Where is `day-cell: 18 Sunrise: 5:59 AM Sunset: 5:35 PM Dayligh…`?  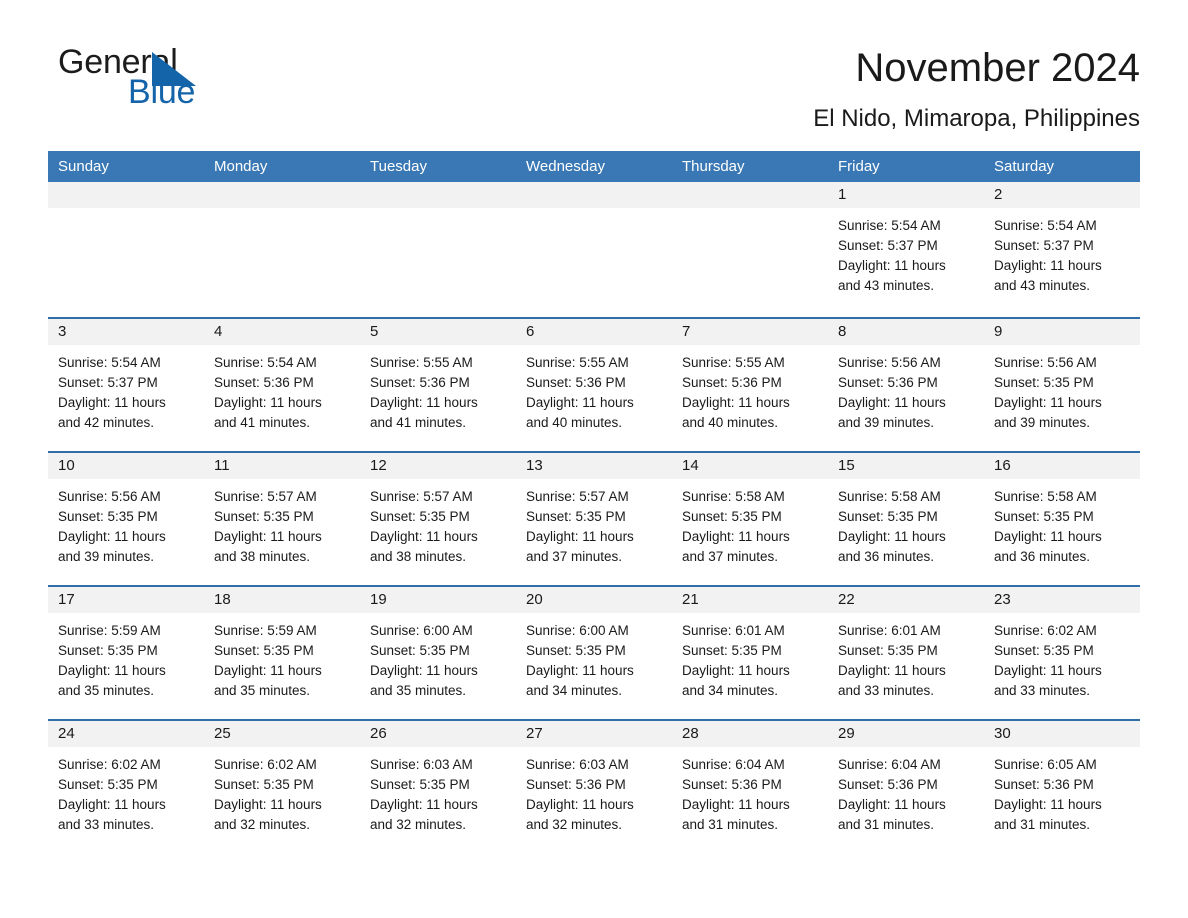 day-cell: 18 Sunrise: 5:59 AM Sunset: 5:35 PM Dayligh… is located at coordinates (282, 653).